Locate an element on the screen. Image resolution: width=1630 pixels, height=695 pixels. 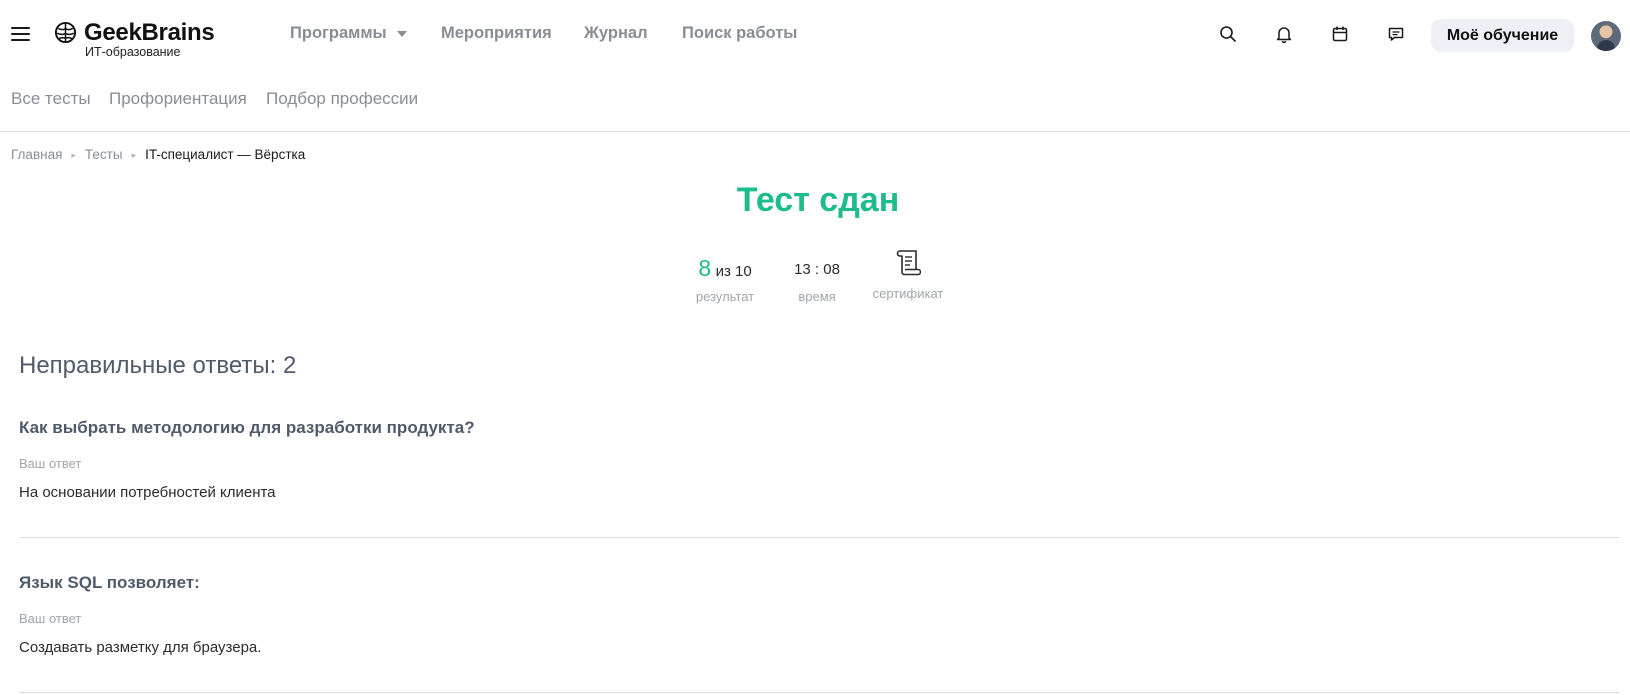
certificate-icon is located at coordinates (908, 262).